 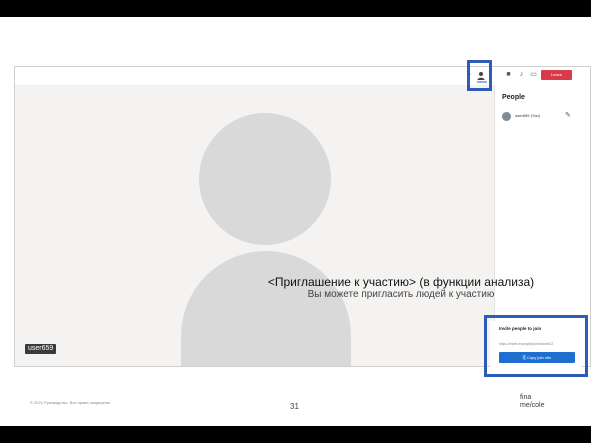 I want to click on avatar-body, so click(x=266, y=308).